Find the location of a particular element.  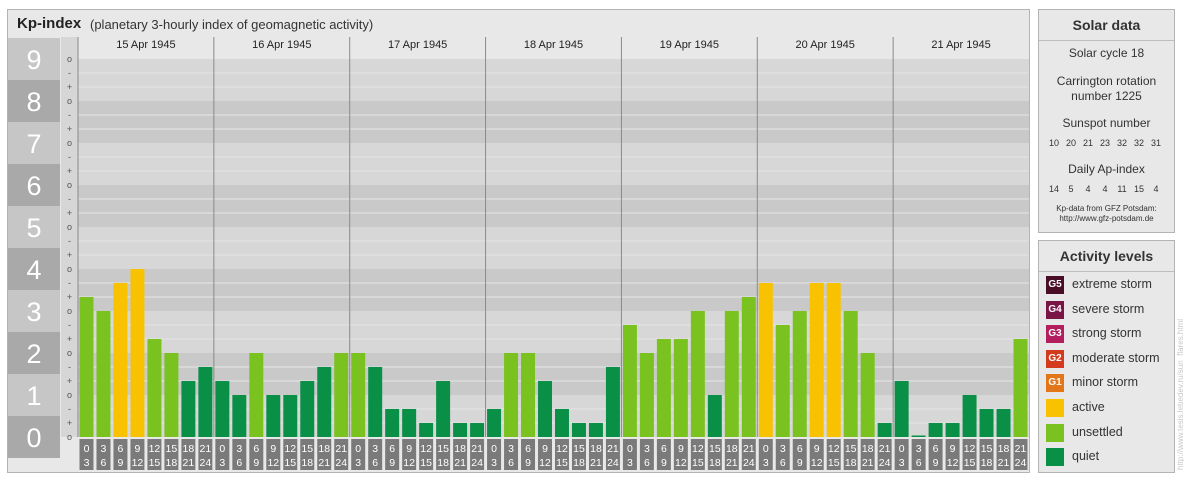

sunspot-value: 31 is located at coordinates (1155, 143).